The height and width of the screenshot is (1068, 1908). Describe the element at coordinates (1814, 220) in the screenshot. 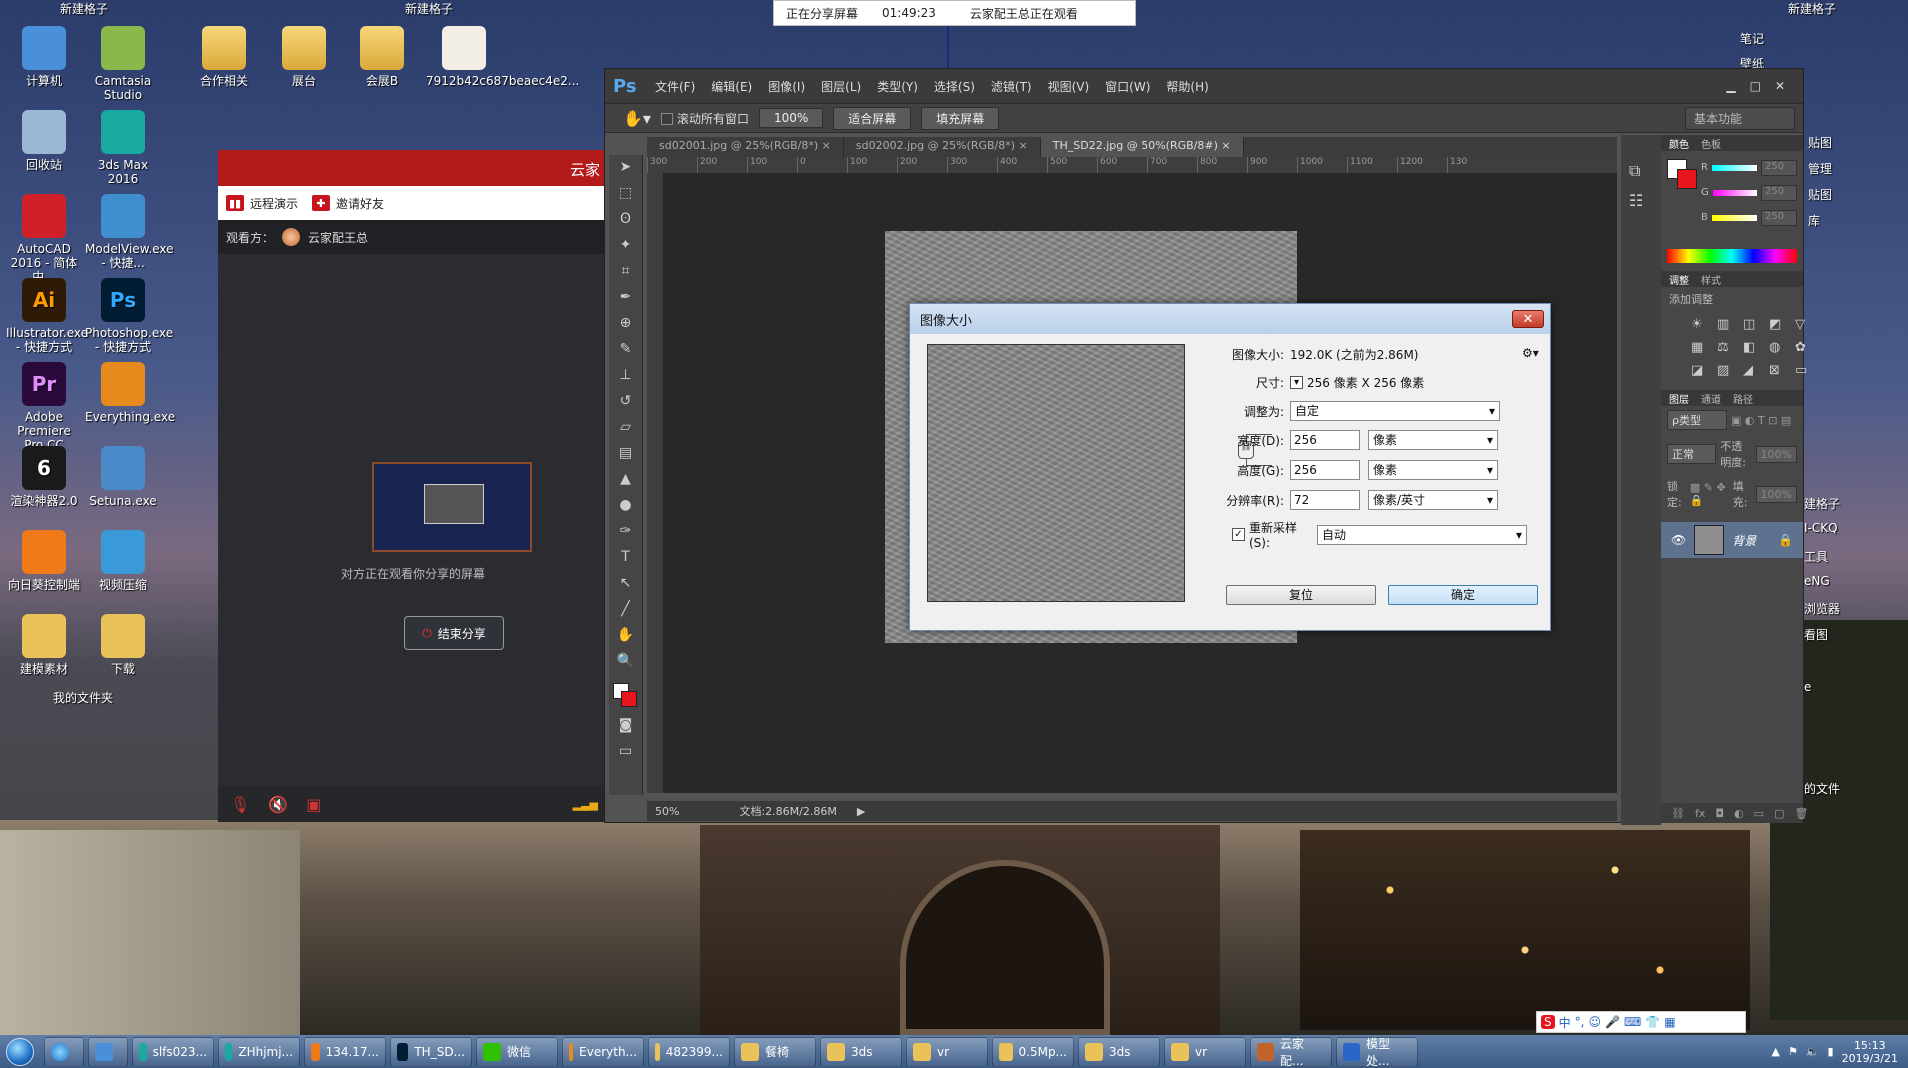

I see `desktop-icon-label: 库` at that location.